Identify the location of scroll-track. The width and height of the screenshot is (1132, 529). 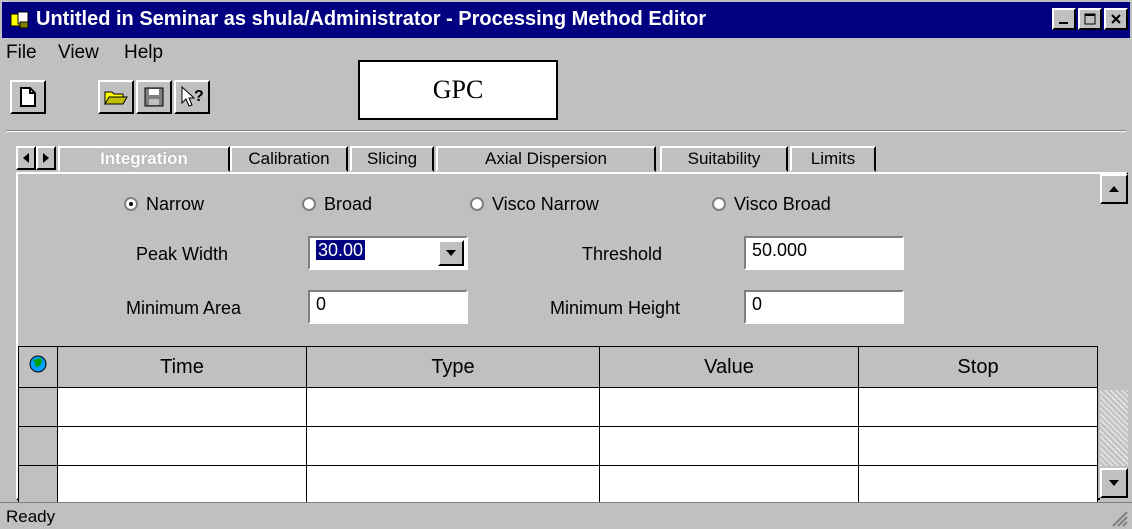
(1114, 428).